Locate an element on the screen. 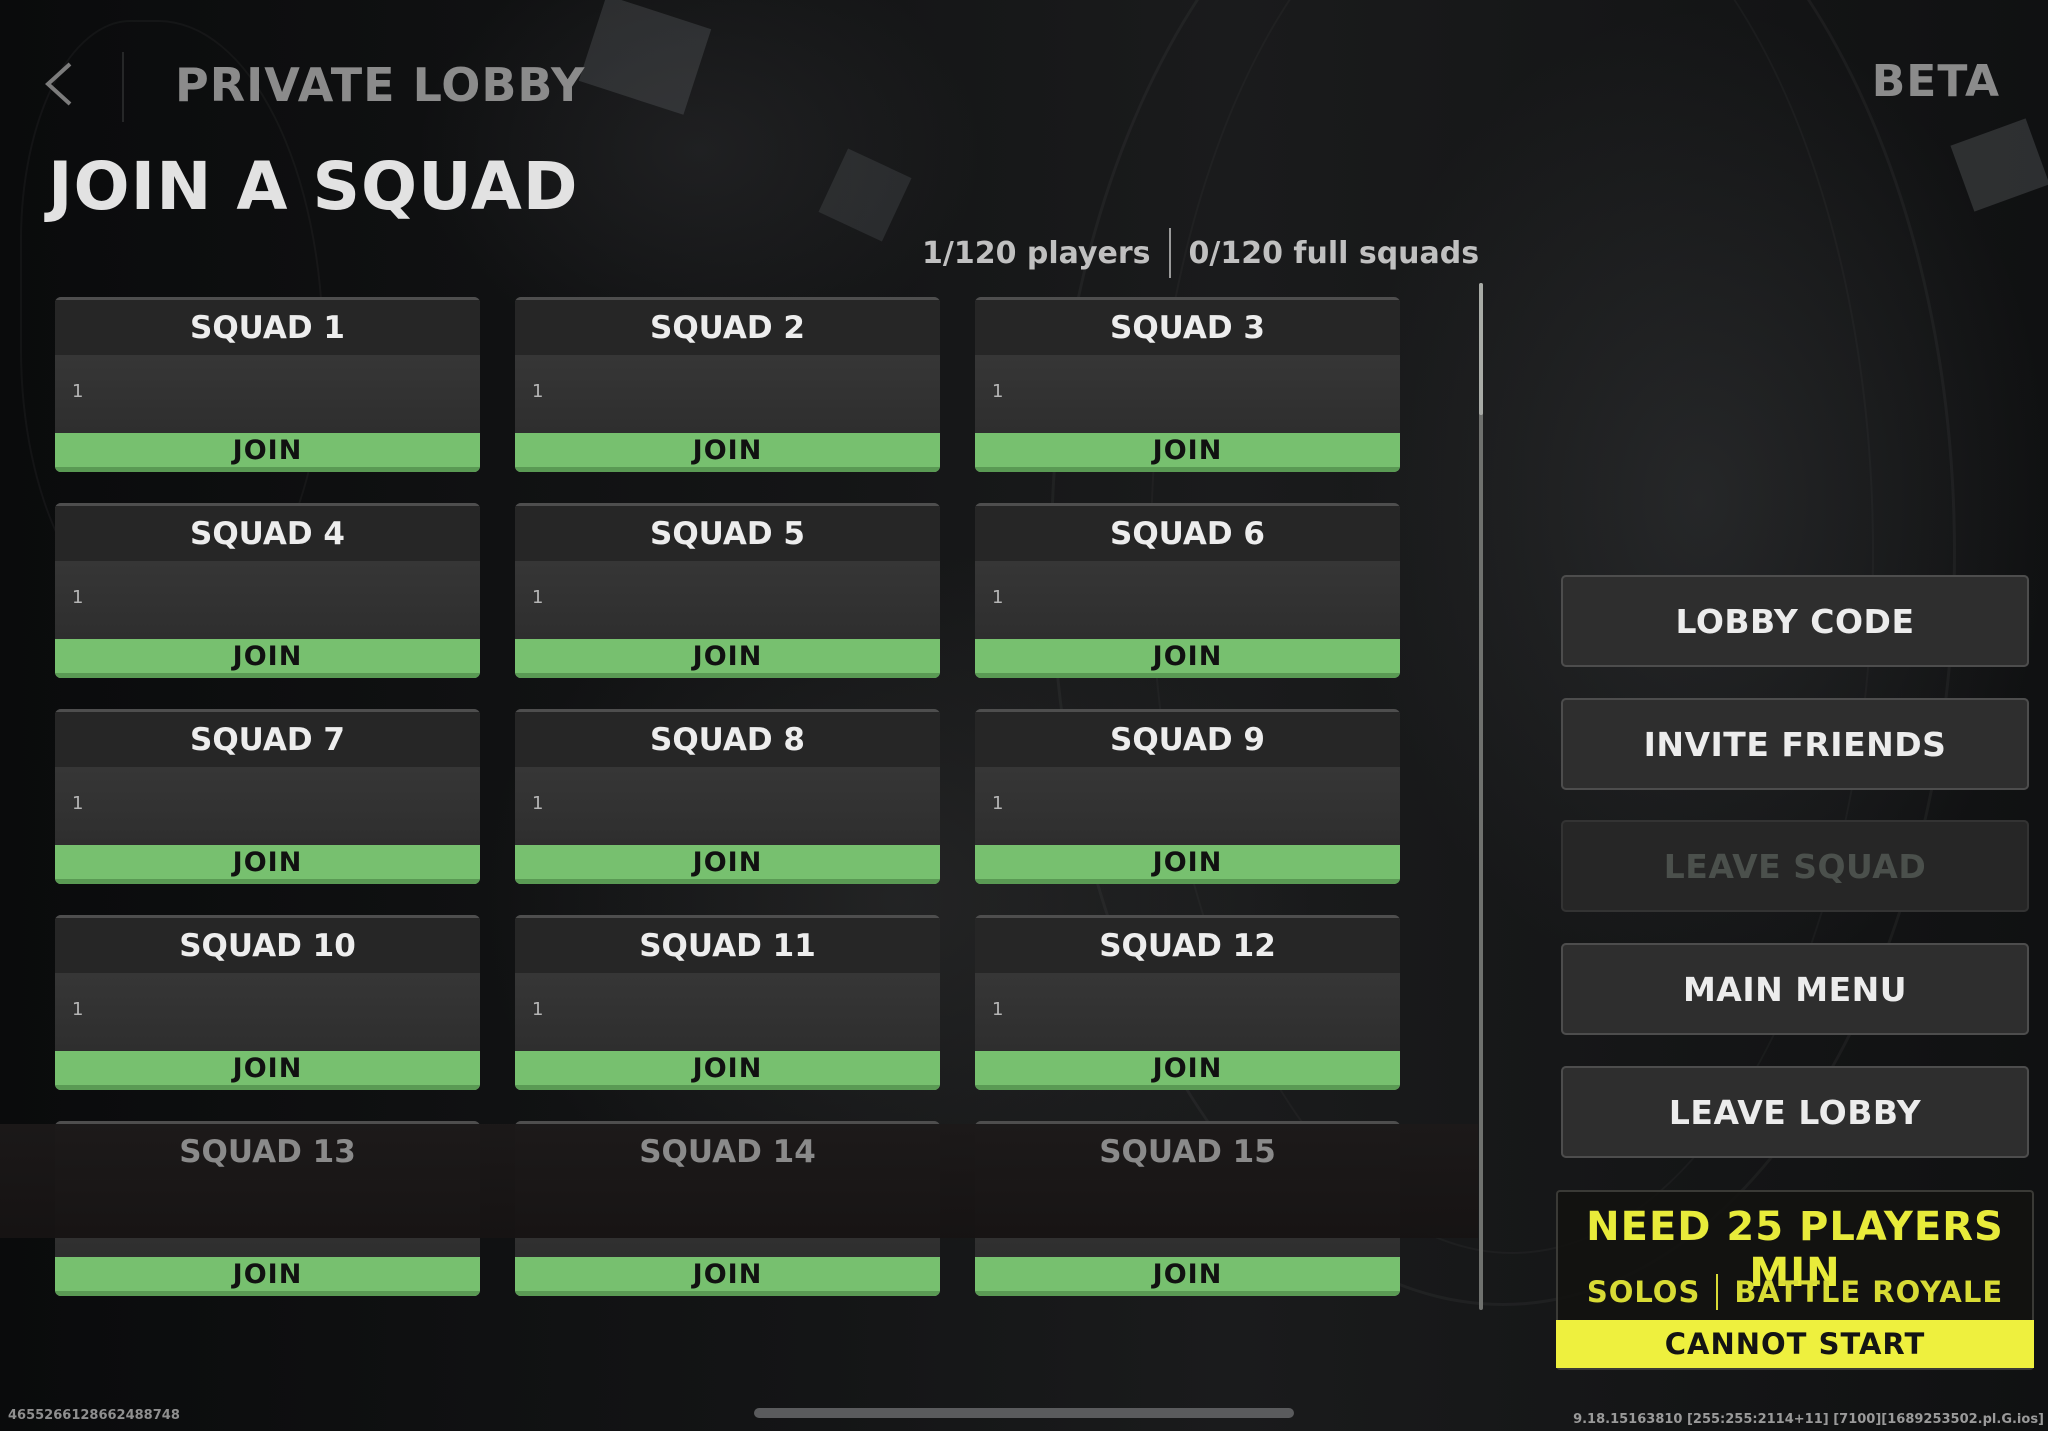 Image resolution: width=2048 pixels, height=1431 pixels. squad-card: SQUAD 1 1 JOIN is located at coordinates (267, 384).